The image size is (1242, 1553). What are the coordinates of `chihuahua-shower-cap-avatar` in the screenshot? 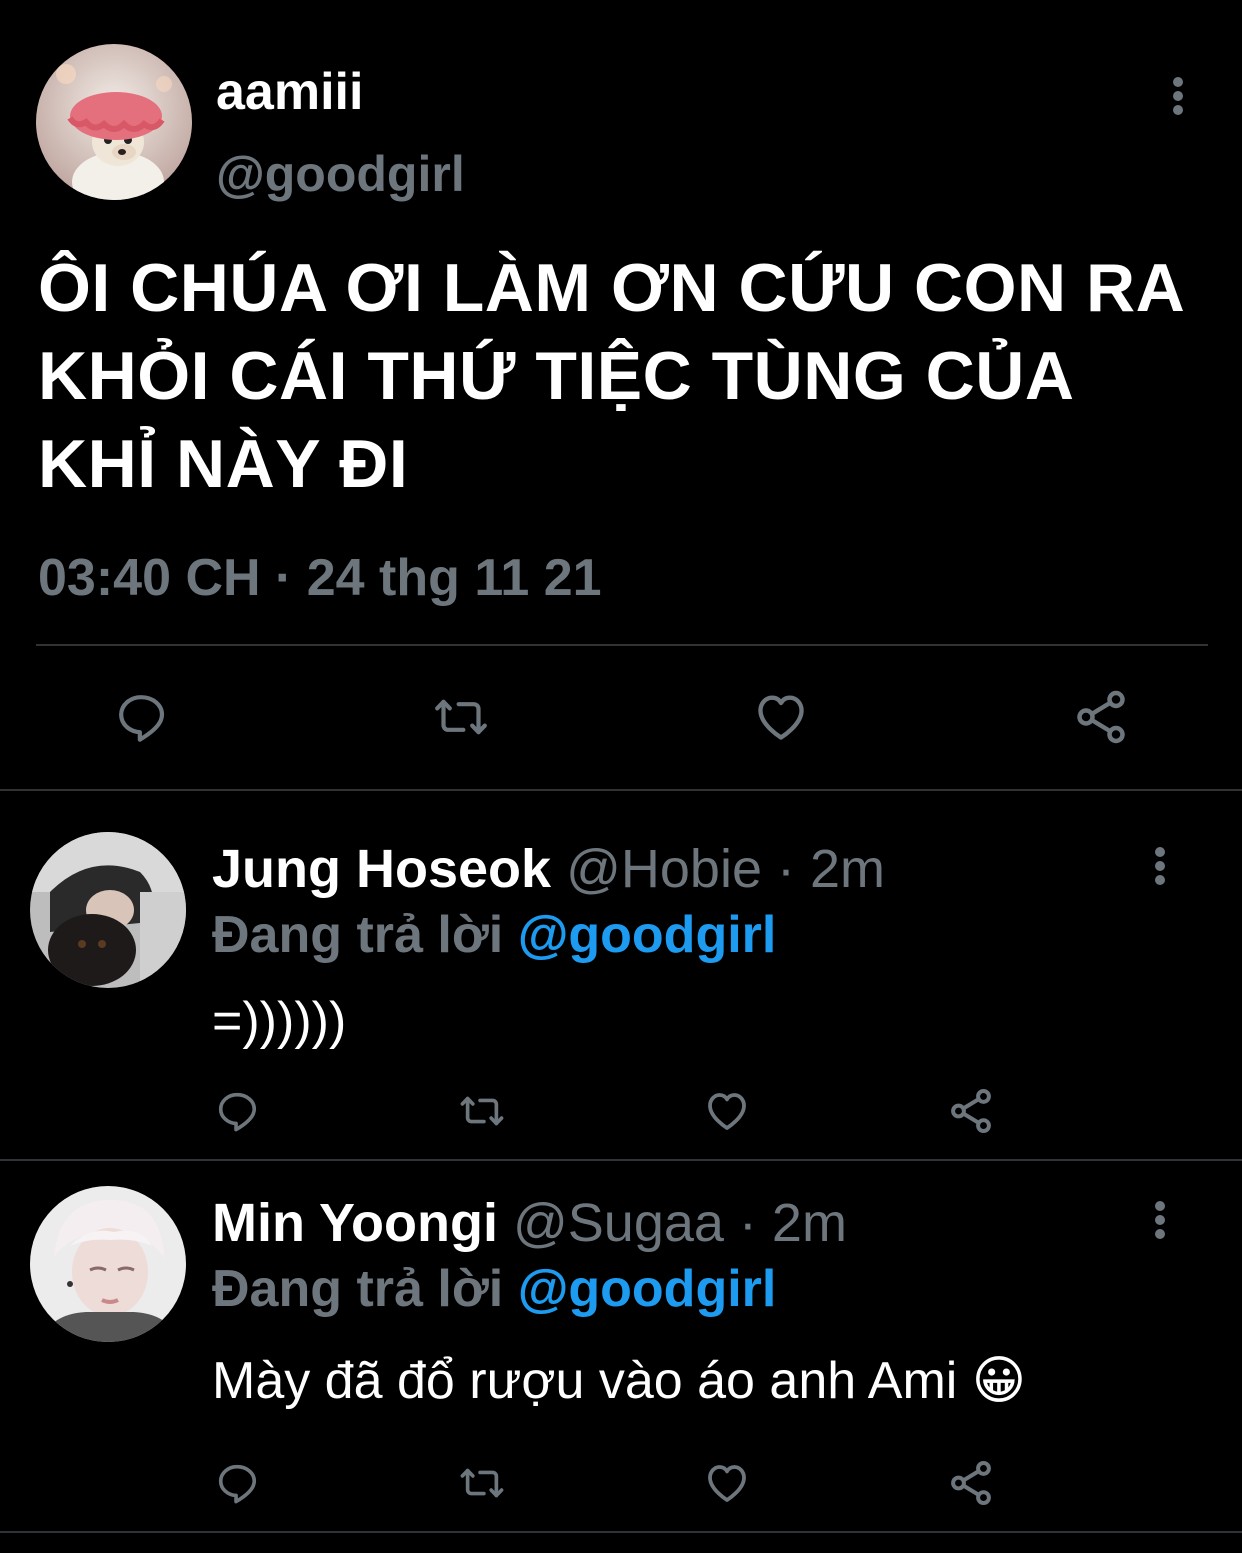 It's located at (114, 122).